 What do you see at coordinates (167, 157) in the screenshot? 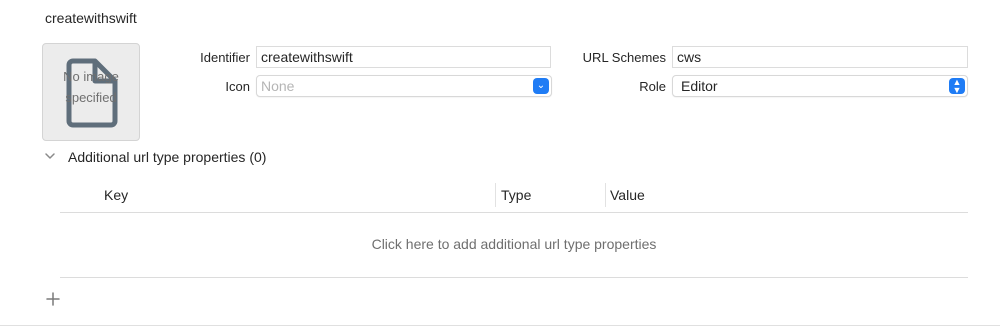
I see `additional-properties-title: Additional url type properties (0)` at bounding box center [167, 157].